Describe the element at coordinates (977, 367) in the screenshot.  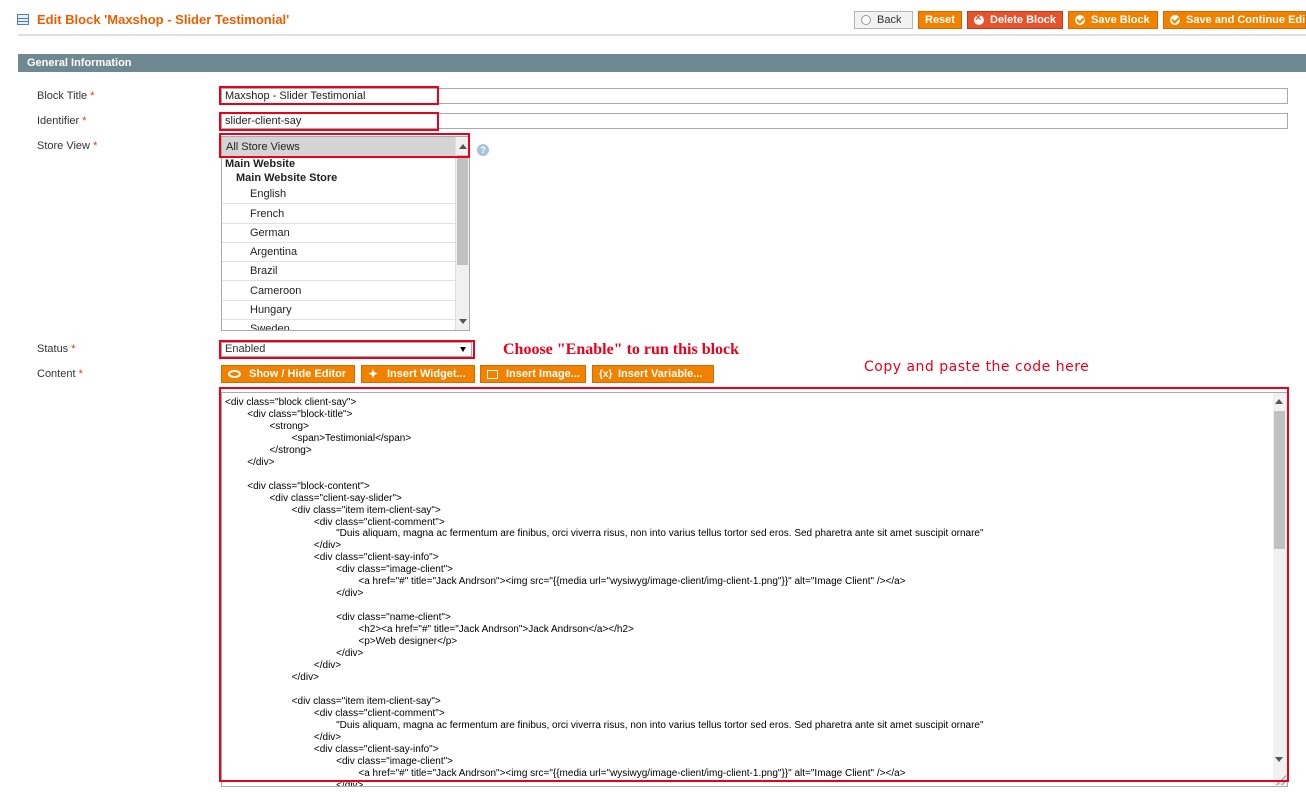
I see `content-annotation: Copy and paste the code here` at that location.